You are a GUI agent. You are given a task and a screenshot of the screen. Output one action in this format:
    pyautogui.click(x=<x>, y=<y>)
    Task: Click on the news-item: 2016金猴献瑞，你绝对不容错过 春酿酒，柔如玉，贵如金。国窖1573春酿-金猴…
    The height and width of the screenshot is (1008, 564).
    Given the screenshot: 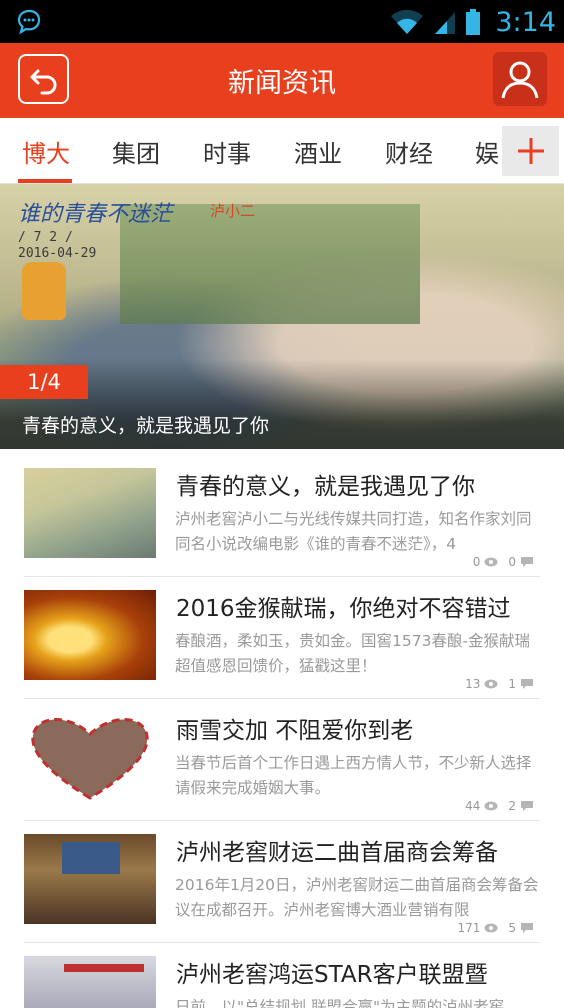 What is the action you would take?
    pyautogui.click(x=282, y=638)
    